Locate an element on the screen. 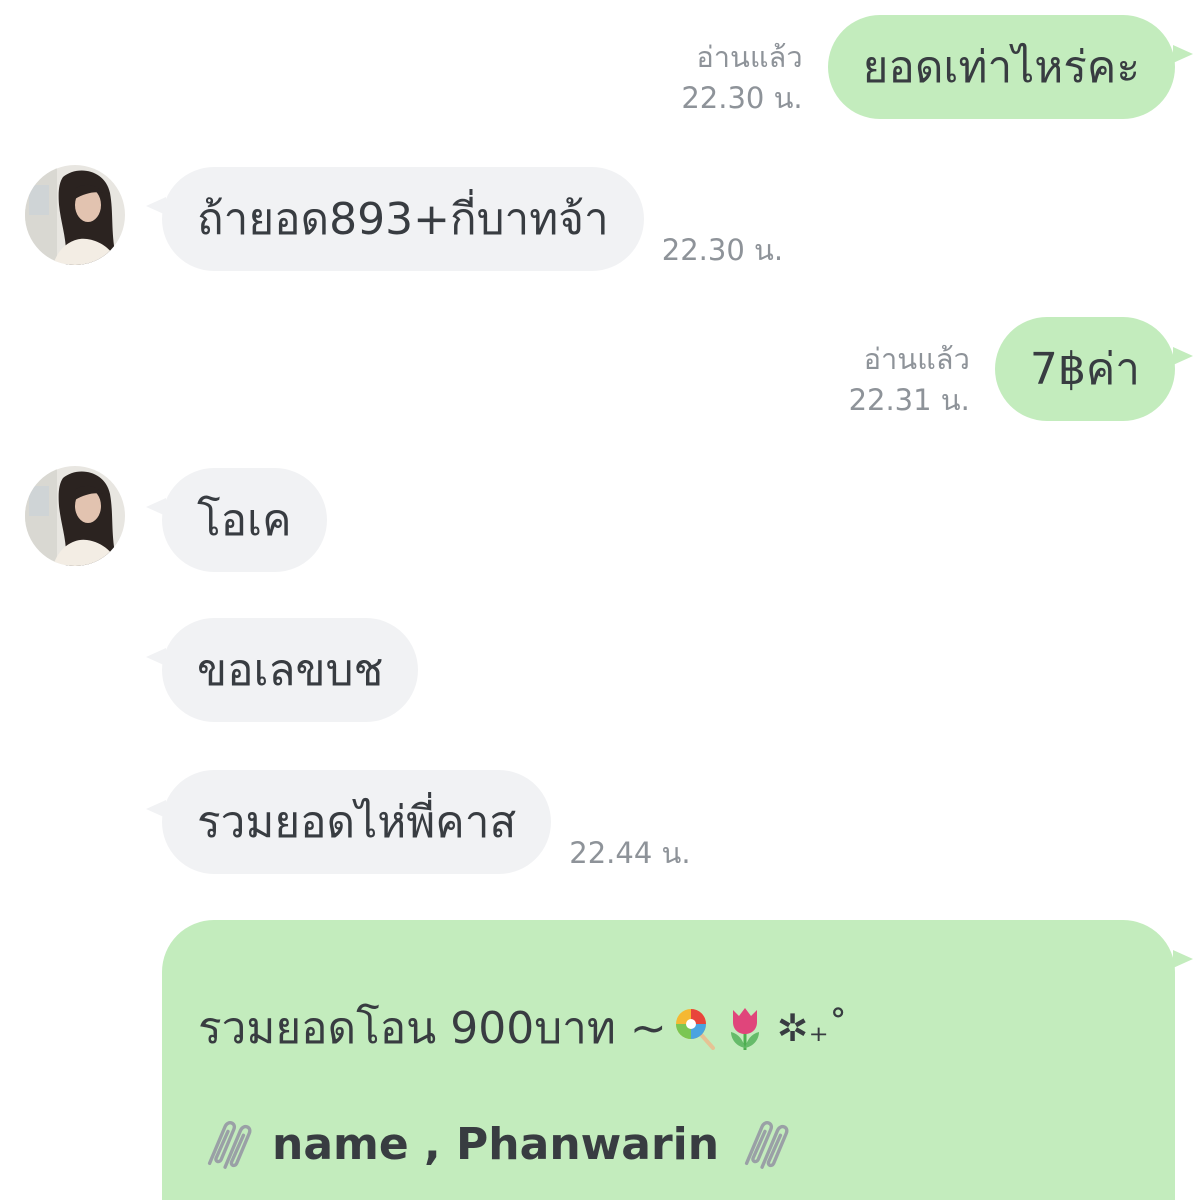 The height and width of the screenshot is (1200, 1200). outgoing-message-bubble: 7฿ค่า is located at coordinates (1093, 369).